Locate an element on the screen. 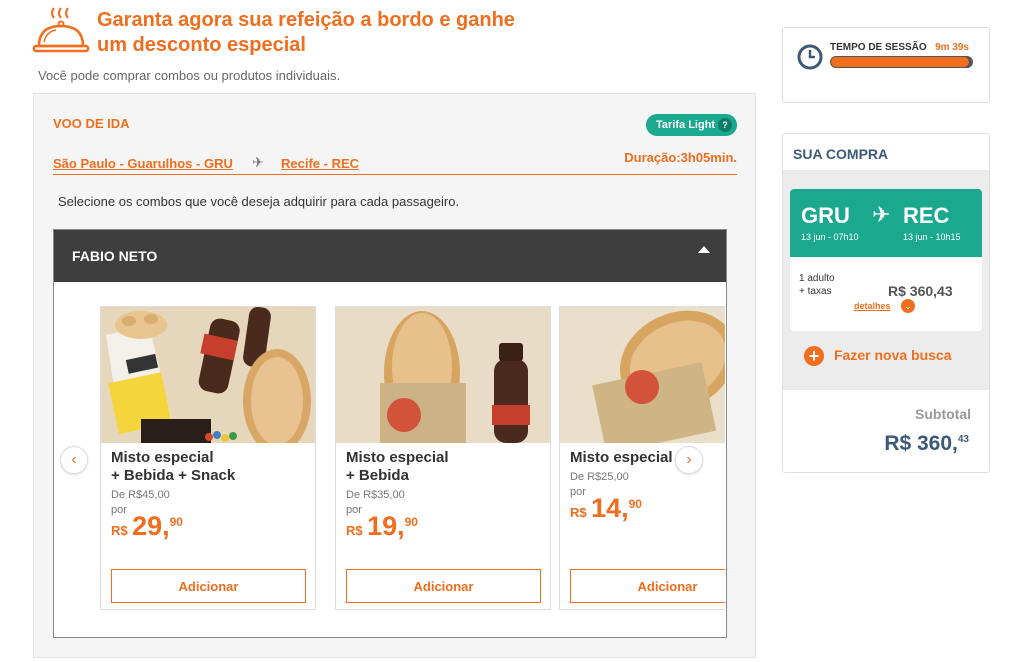  session-progress-fill is located at coordinates (900, 62).